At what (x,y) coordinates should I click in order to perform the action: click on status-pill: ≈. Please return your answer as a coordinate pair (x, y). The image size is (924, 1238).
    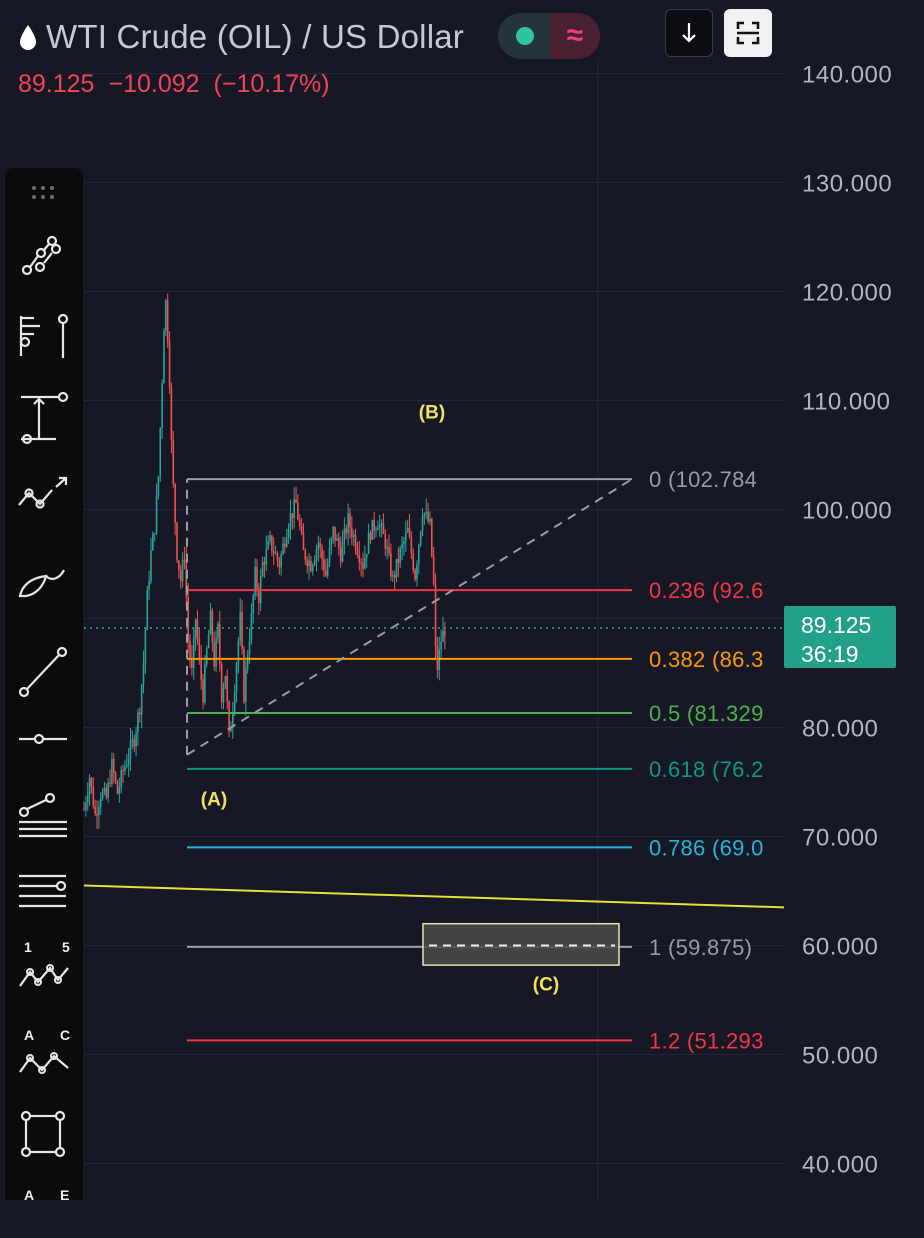
    Looking at the image, I should click on (549, 36).